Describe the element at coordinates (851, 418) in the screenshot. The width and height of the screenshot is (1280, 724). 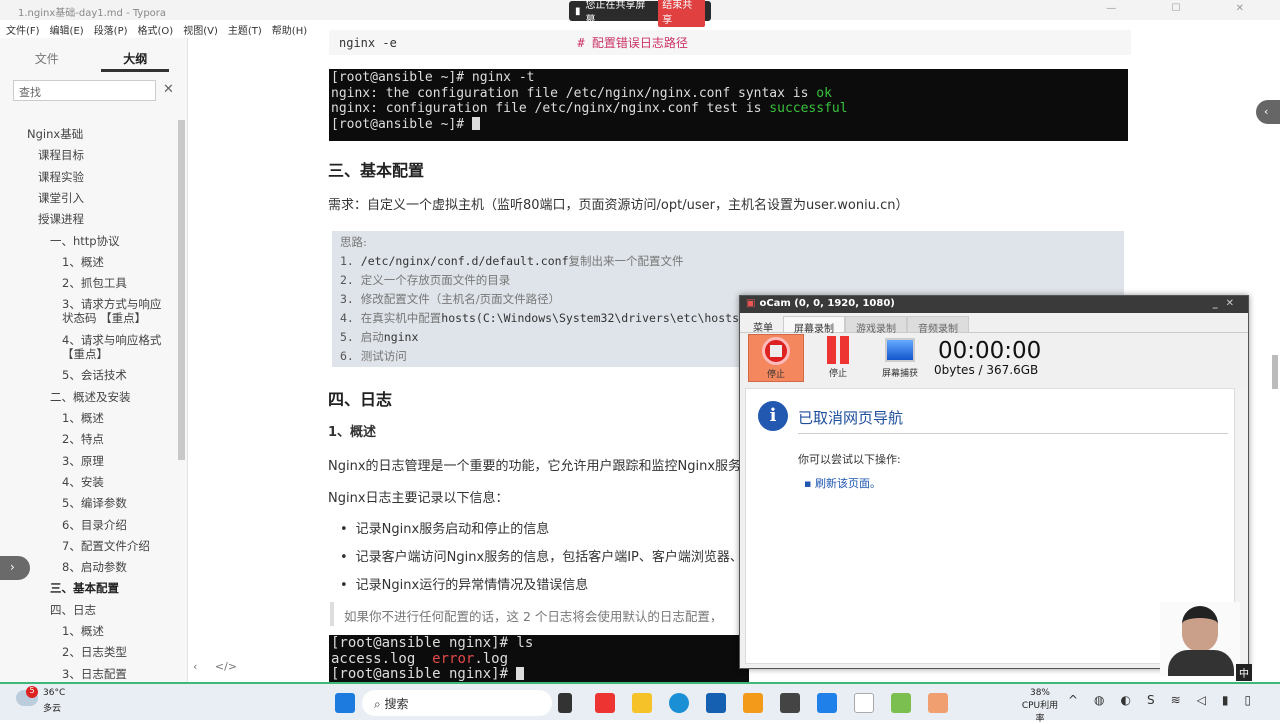
I see `nav-cancelled-title: 已取消网页导航` at that location.